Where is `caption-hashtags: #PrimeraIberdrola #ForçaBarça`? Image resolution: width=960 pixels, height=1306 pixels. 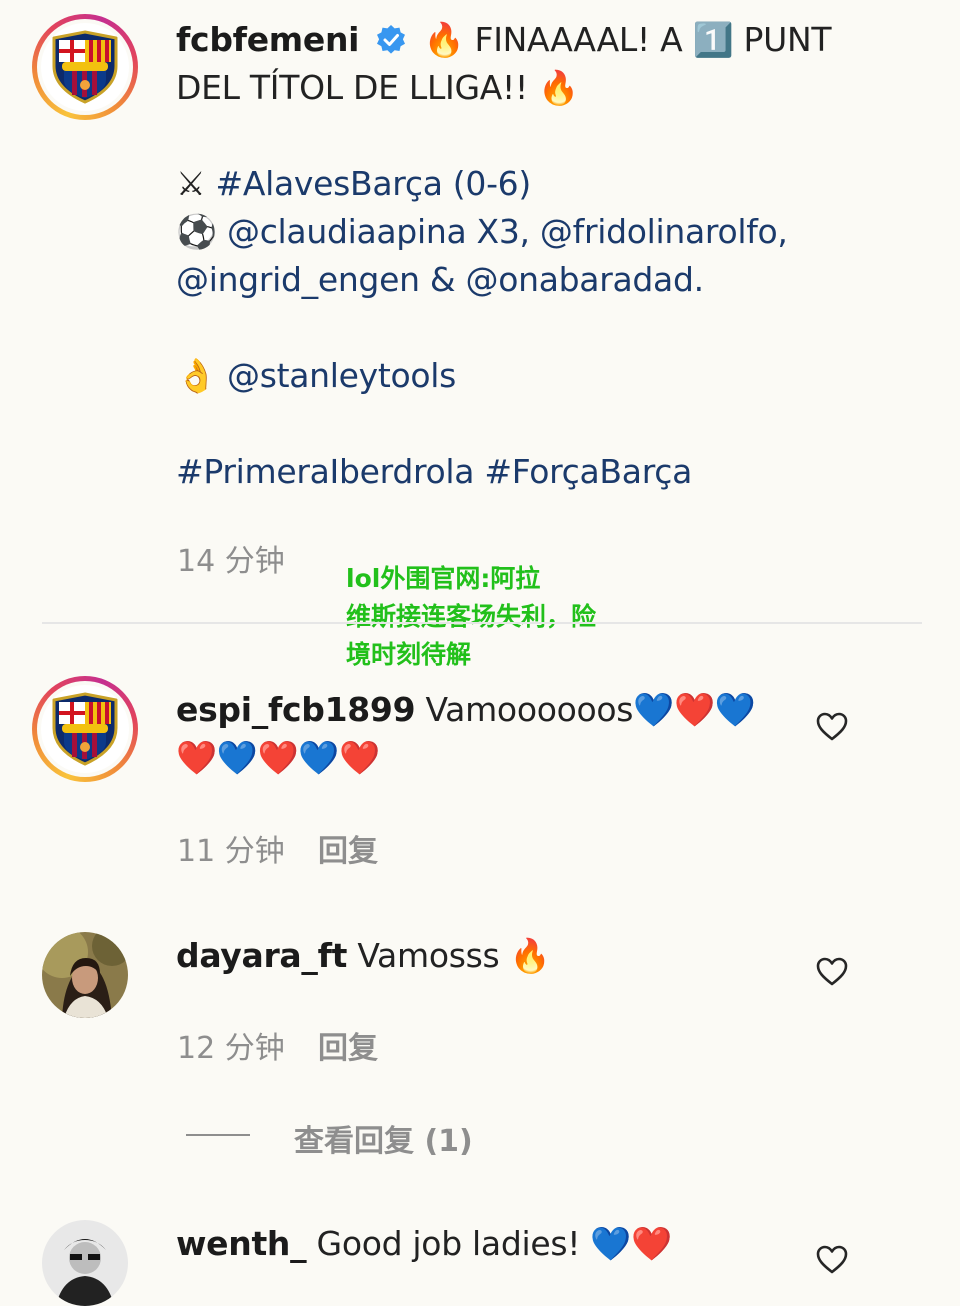 caption-hashtags: #PrimeraIberdrola #ForçaBarça is located at coordinates (536, 472).